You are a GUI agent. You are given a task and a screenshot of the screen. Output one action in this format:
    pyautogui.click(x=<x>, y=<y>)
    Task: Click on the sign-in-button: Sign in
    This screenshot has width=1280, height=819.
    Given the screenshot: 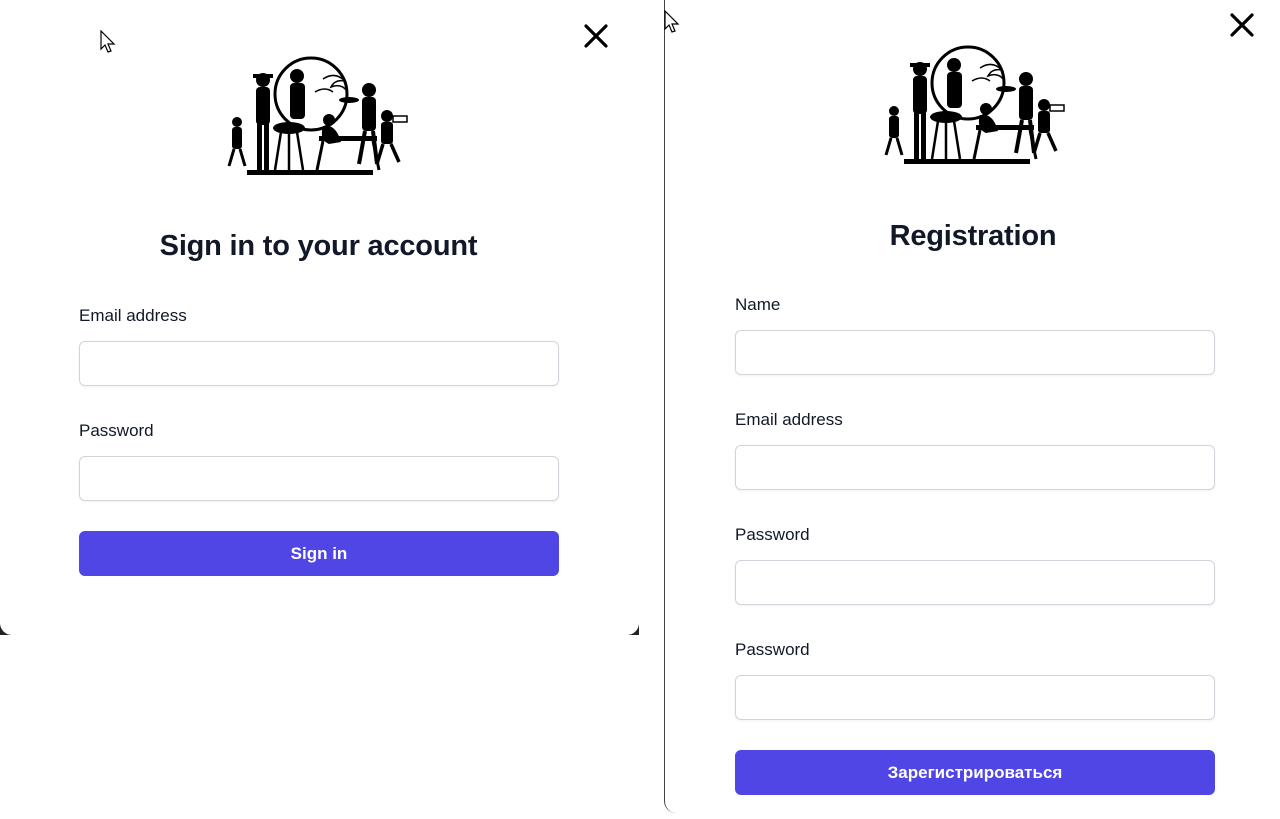 What is the action you would take?
    pyautogui.click(x=319, y=553)
    